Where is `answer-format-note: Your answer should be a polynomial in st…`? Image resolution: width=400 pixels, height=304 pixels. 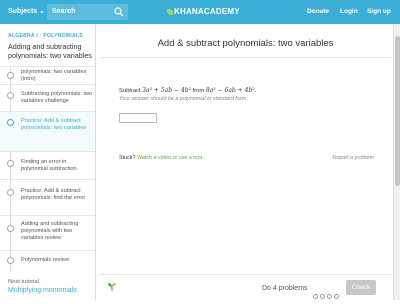
answer-format-note: Your answer should be a polynomial in st… is located at coordinates (183, 99).